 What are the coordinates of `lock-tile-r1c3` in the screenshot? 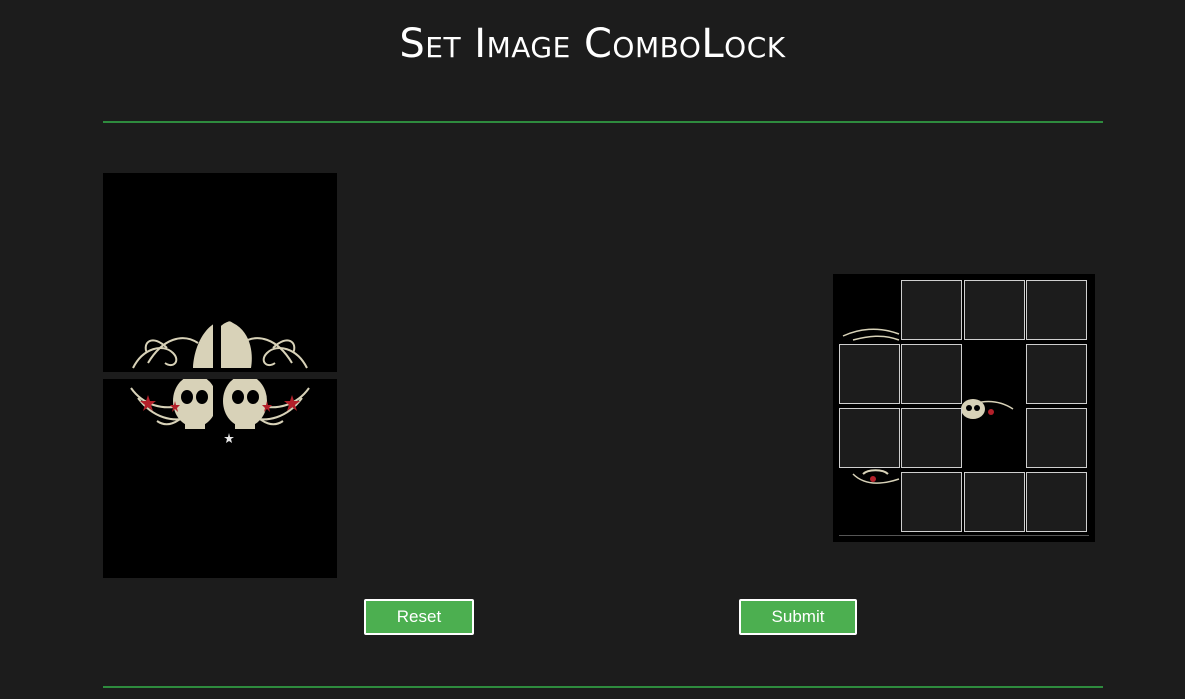 It's located at (994, 310).